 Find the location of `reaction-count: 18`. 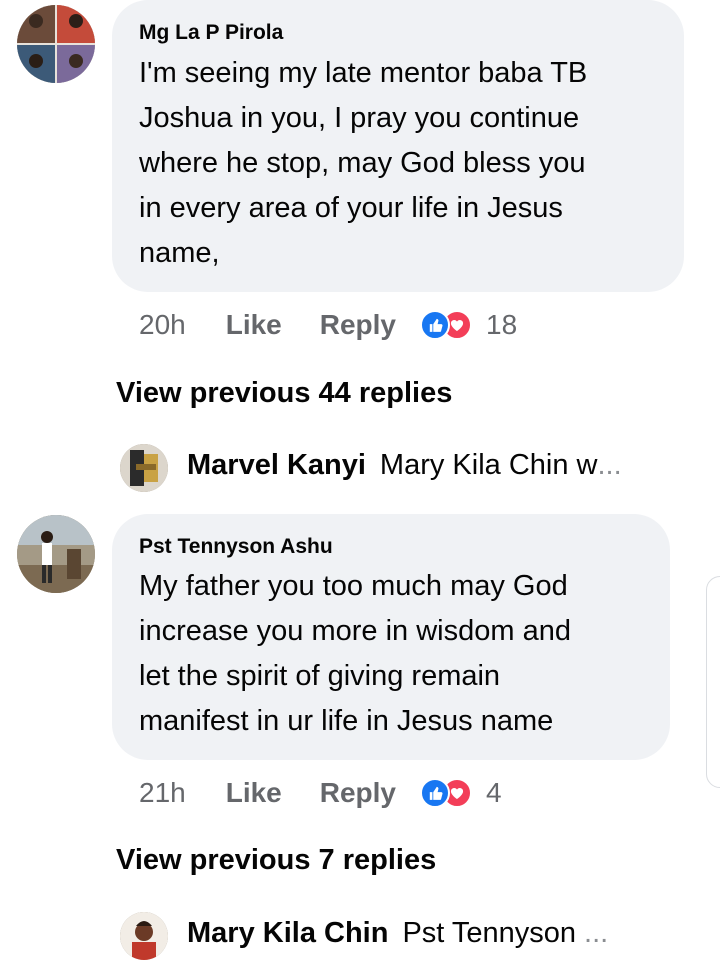

reaction-count: 18 is located at coordinates (501, 325).